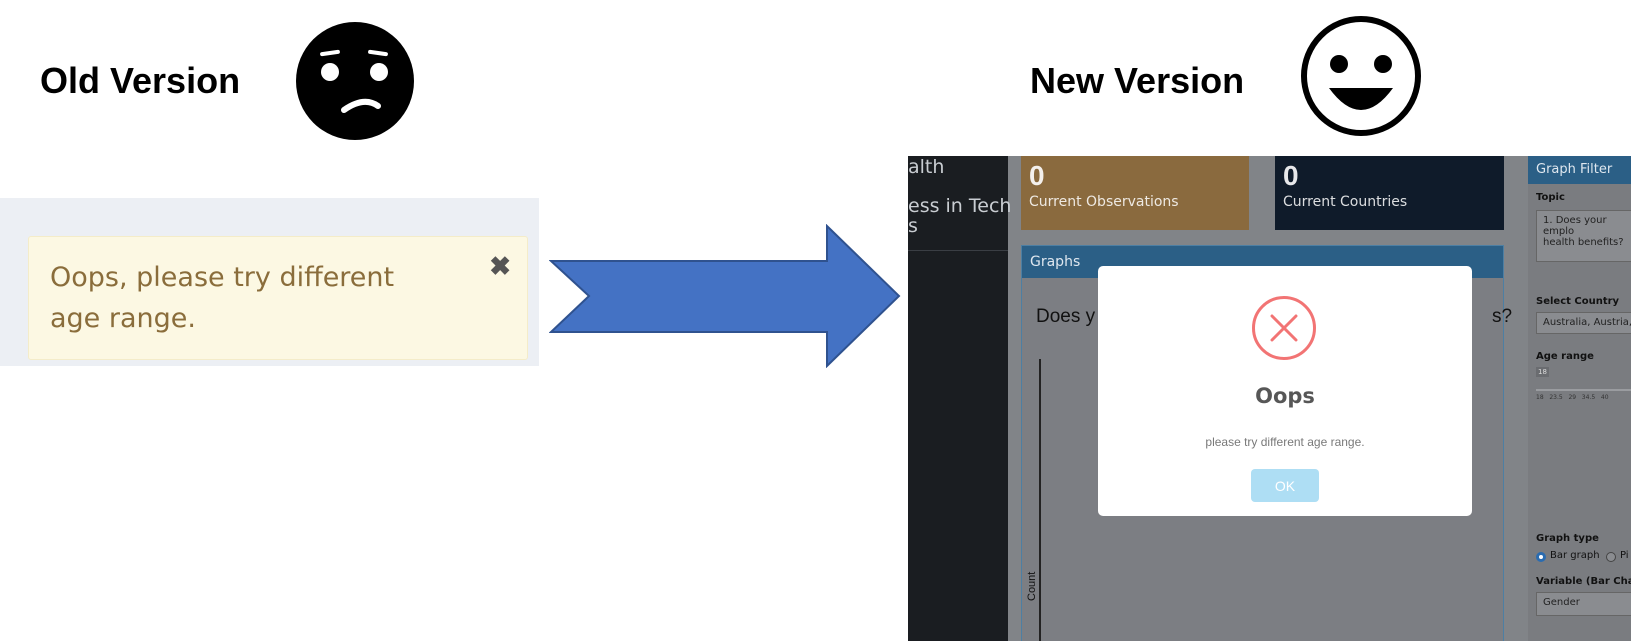 The width and height of the screenshot is (1631, 641). I want to click on observations-count: 0, so click(1037, 175).